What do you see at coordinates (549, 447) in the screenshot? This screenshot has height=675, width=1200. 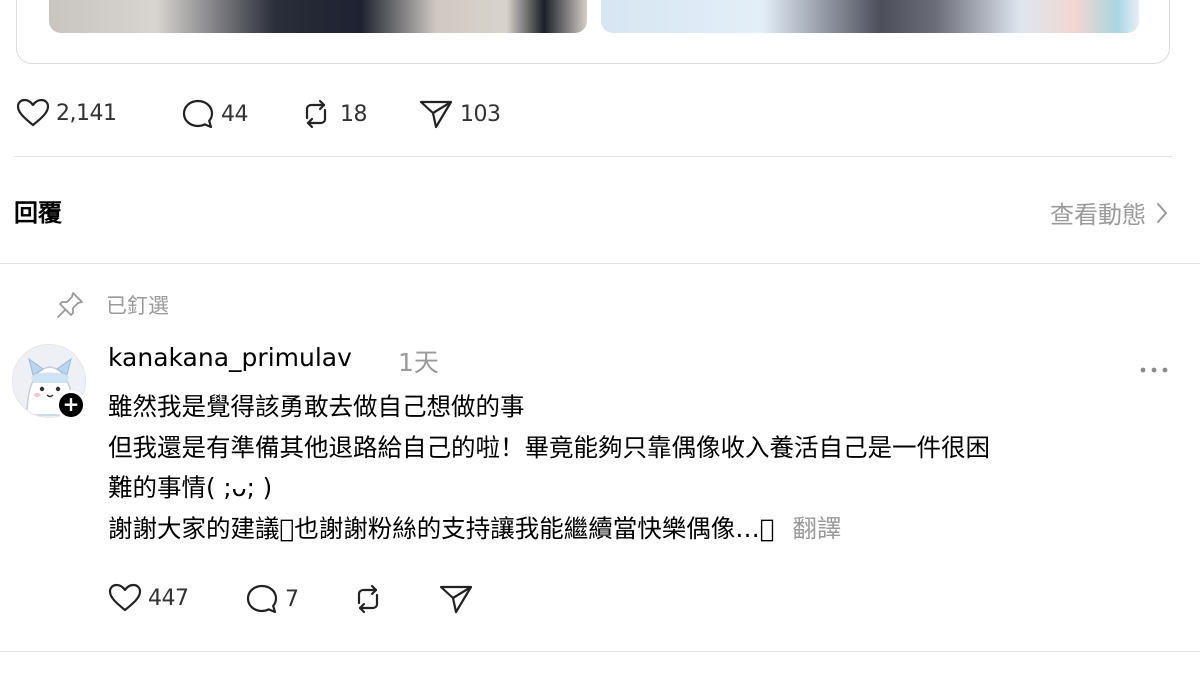 I see `reply-line: 但我還是有準備其他退路給自己的啦！畢竟能夠只靠偶像收入養活自己是一件很困` at bounding box center [549, 447].